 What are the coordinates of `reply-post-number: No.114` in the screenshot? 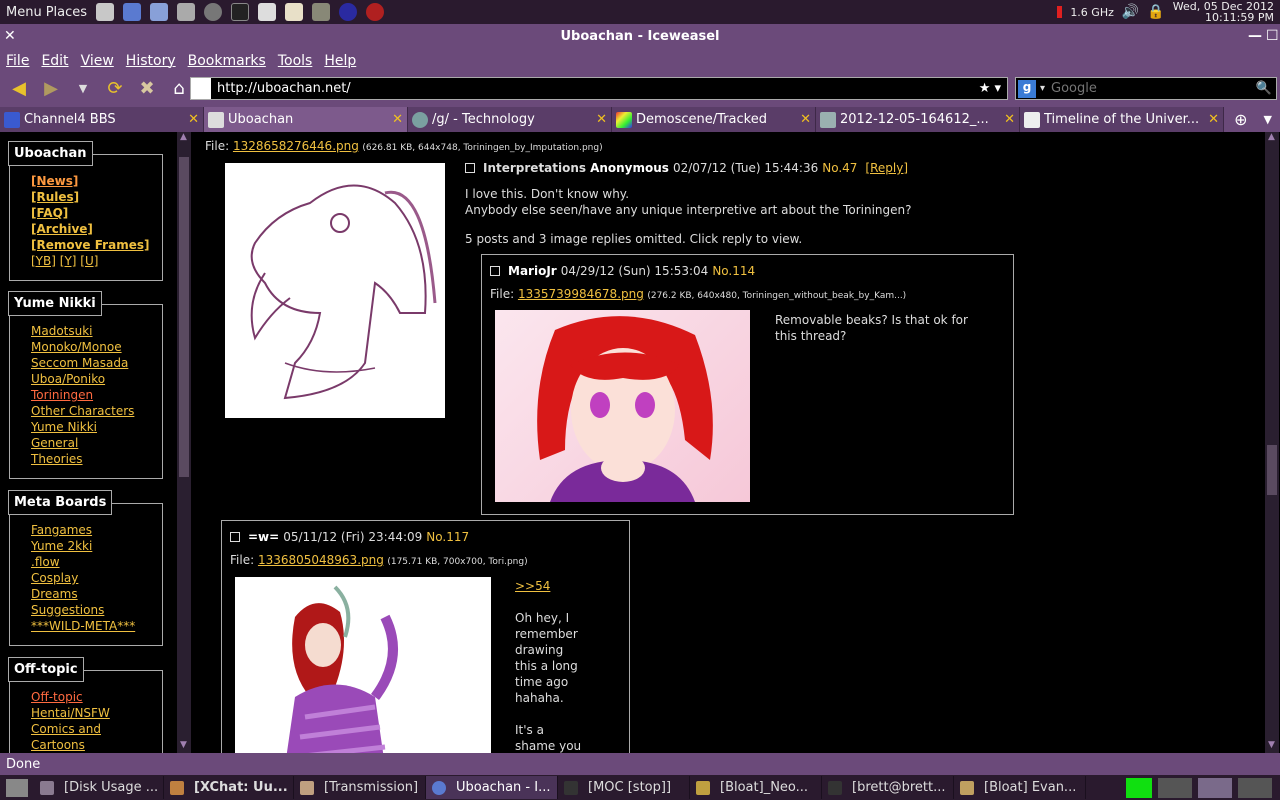 It's located at (733, 271).